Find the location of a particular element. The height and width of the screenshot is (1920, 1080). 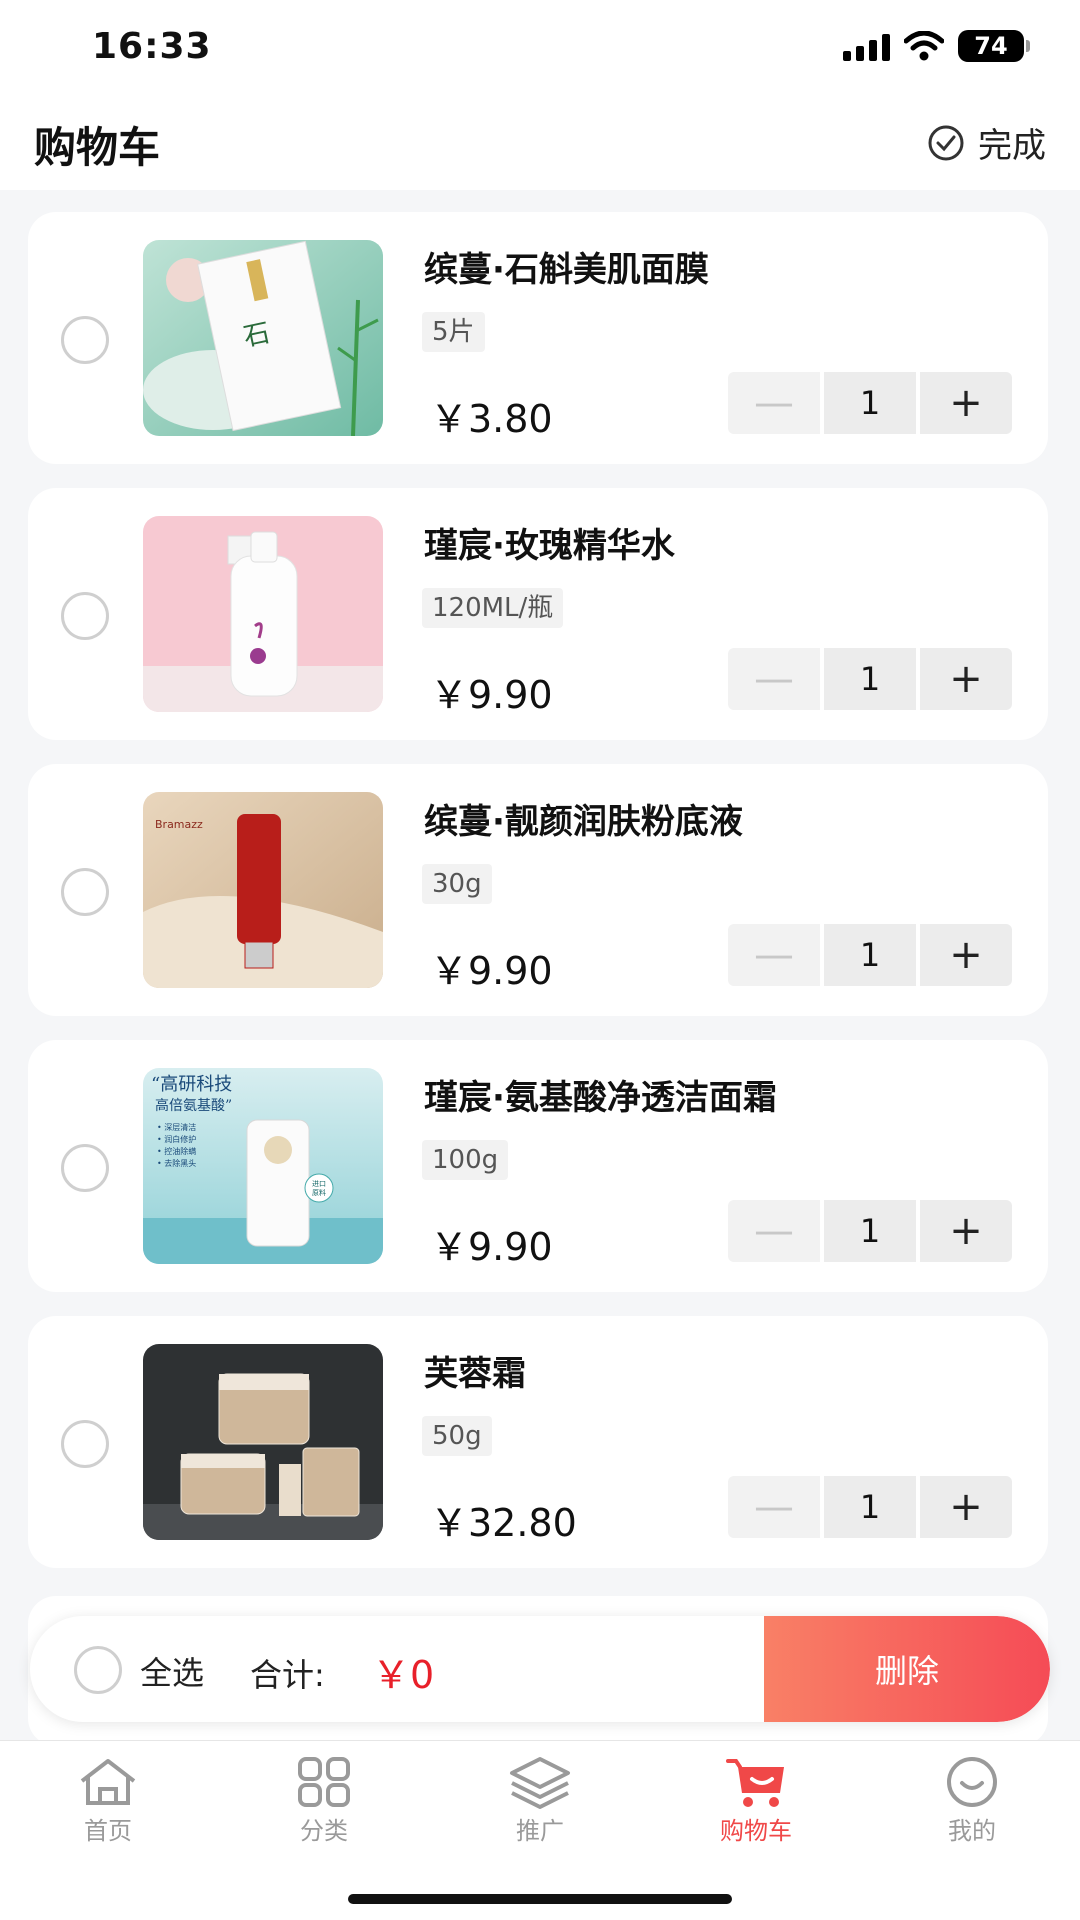

select-all-label: 全选 is located at coordinates (172, 1671).